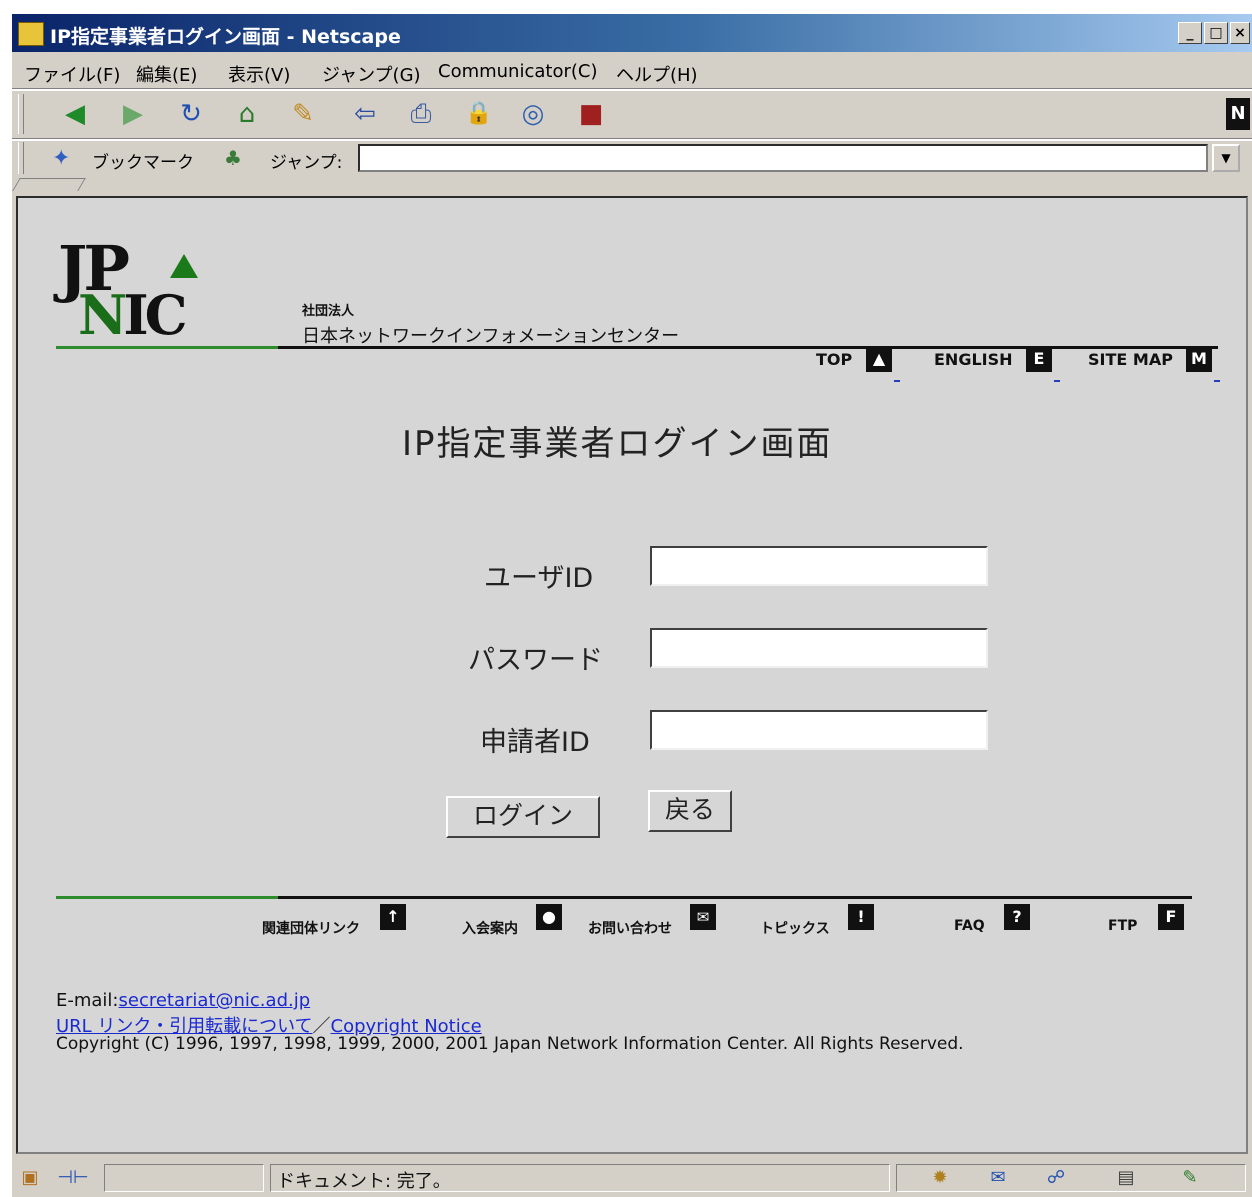  Describe the element at coordinates (819, 566) in the screenshot. I see `user-id-input` at that location.